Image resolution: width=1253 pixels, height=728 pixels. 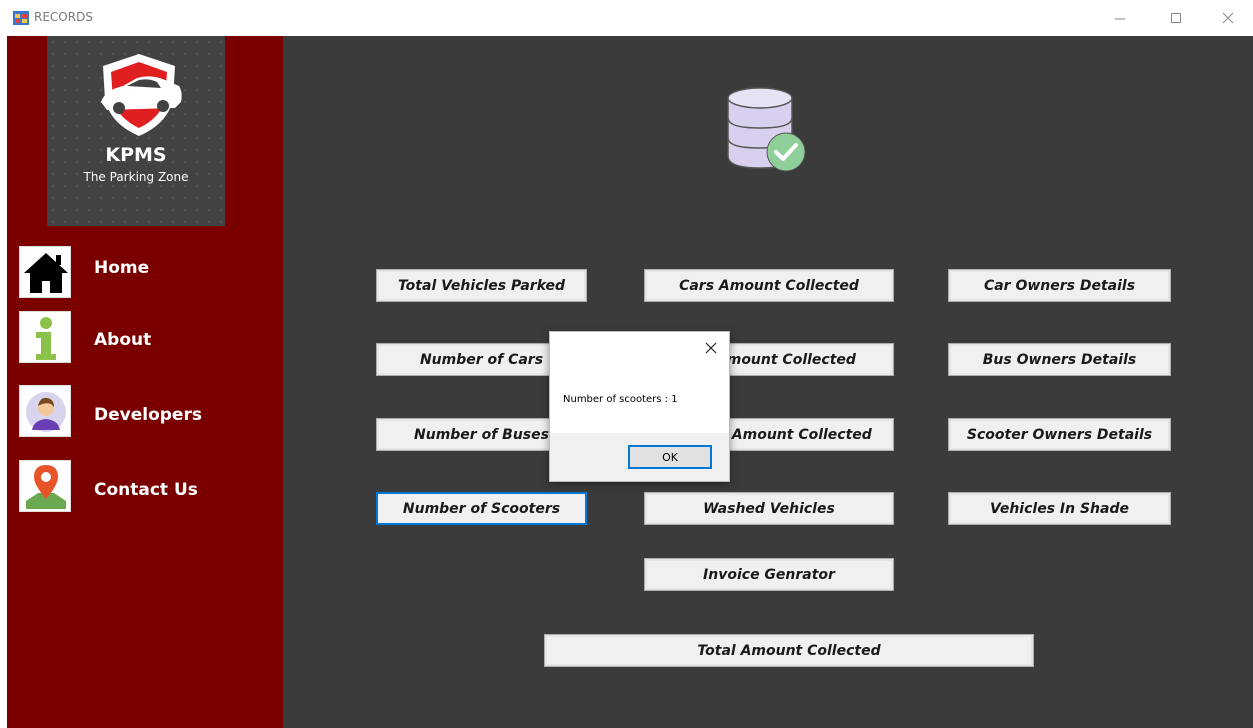 I want to click on minimize-button, so click(x=1120, y=18).